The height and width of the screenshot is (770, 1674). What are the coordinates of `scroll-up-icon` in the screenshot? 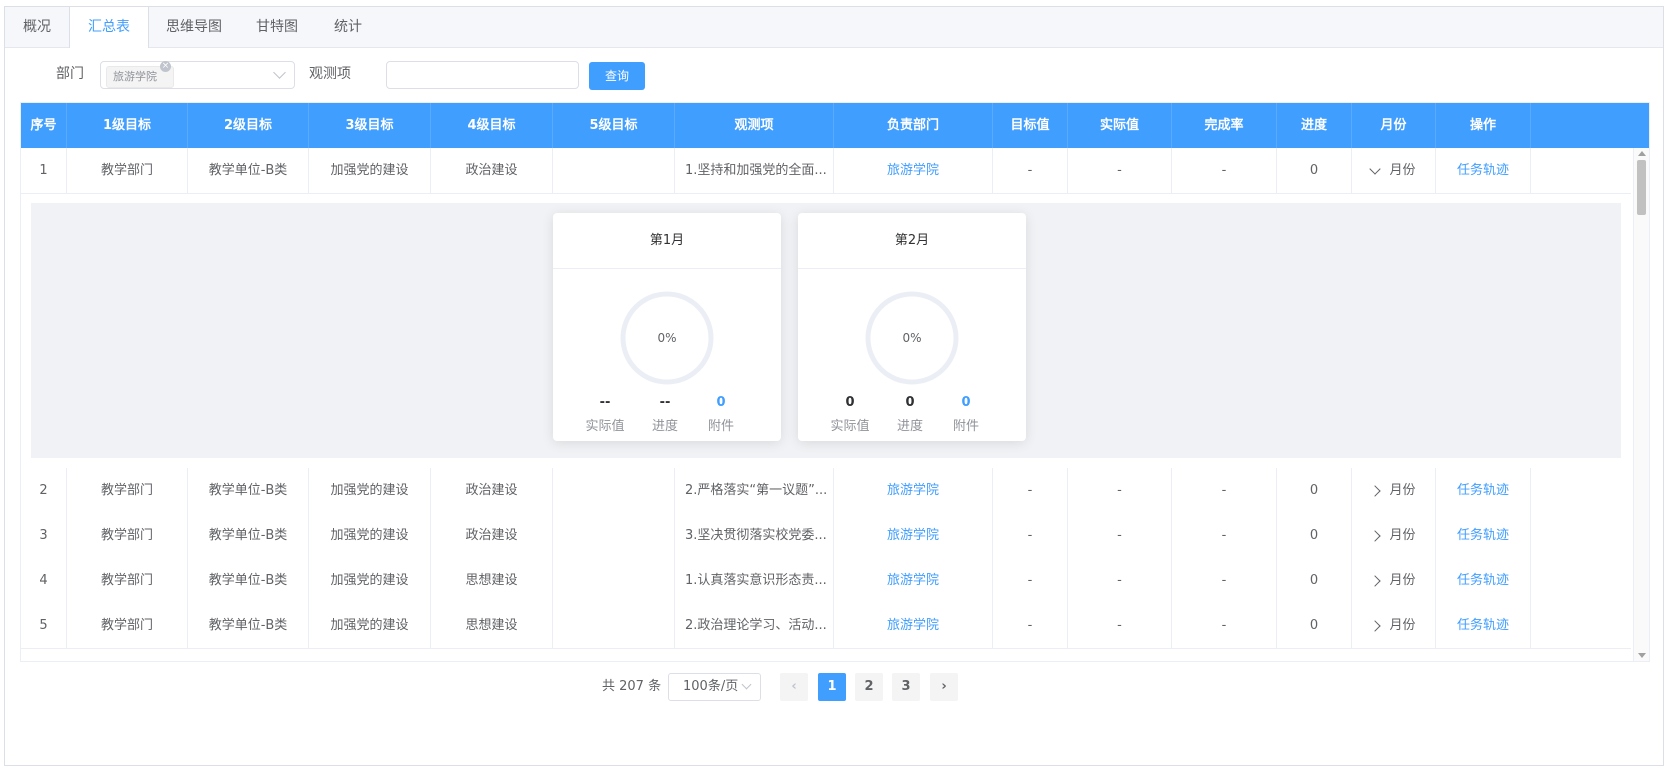 It's located at (1642, 153).